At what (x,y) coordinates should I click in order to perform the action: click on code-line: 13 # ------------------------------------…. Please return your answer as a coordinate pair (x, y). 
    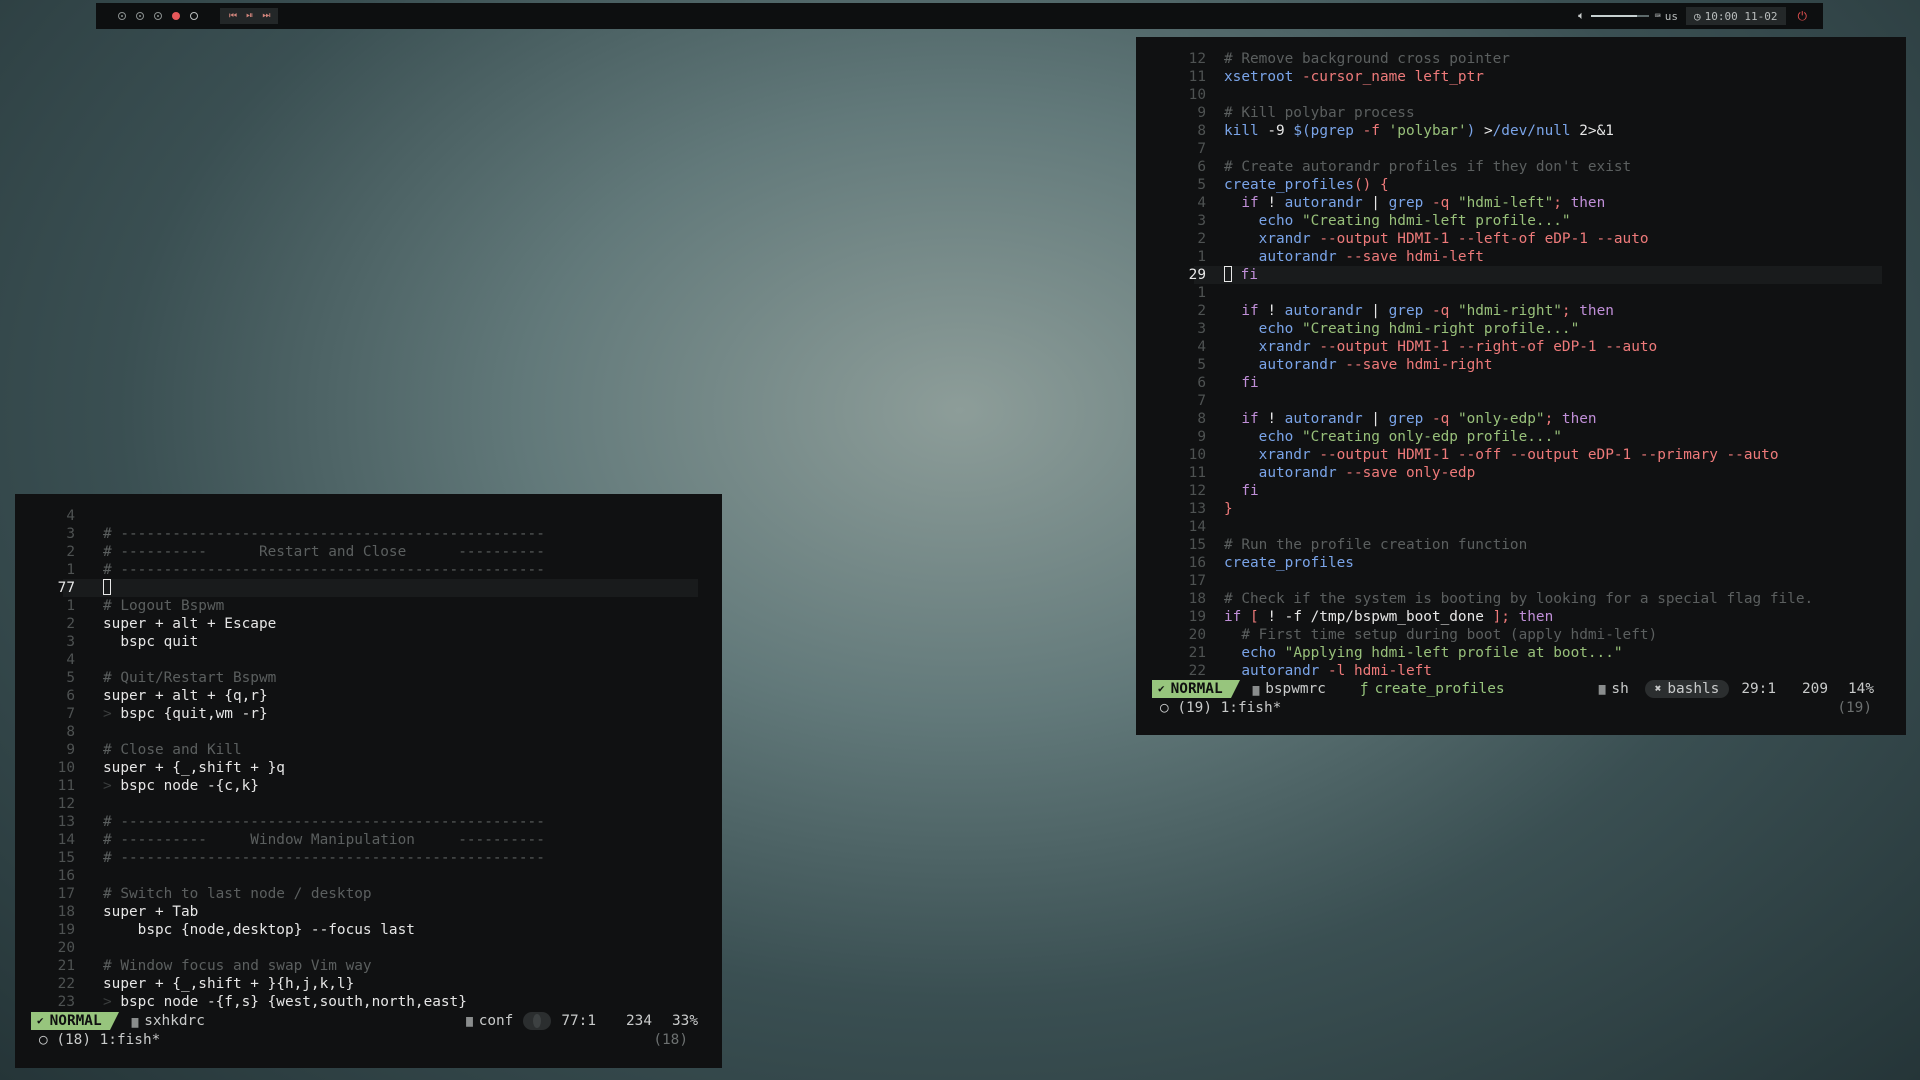
    Looking at the image, I should click on (368, 822).